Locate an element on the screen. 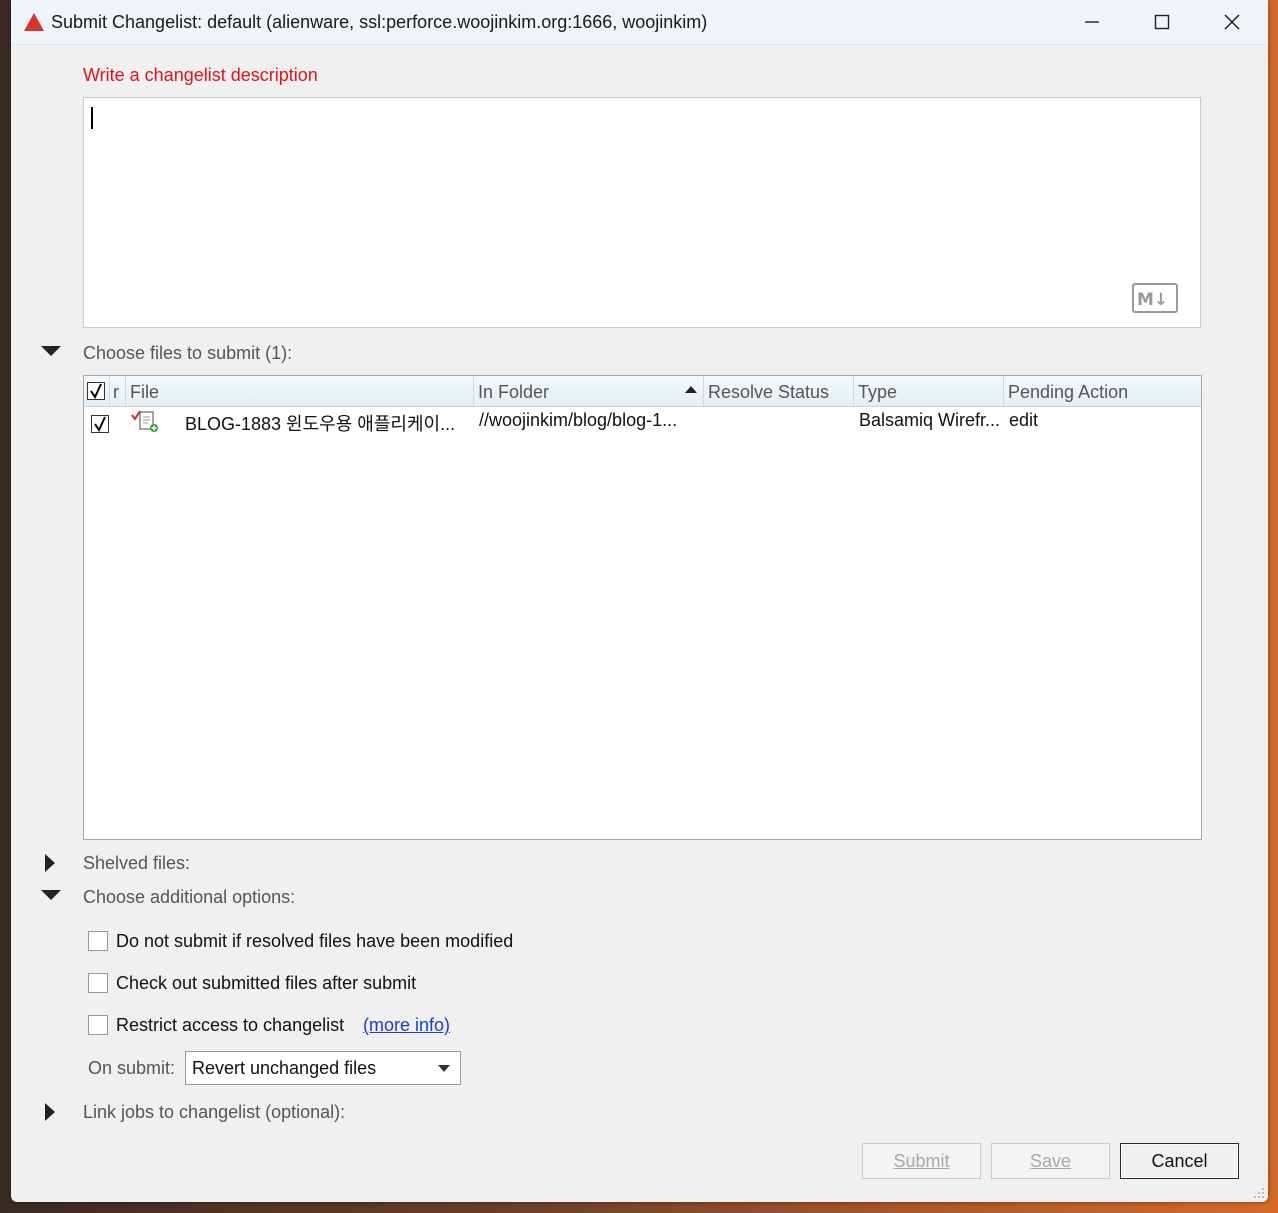  minimize-button is located at coordinates (1092, 22).